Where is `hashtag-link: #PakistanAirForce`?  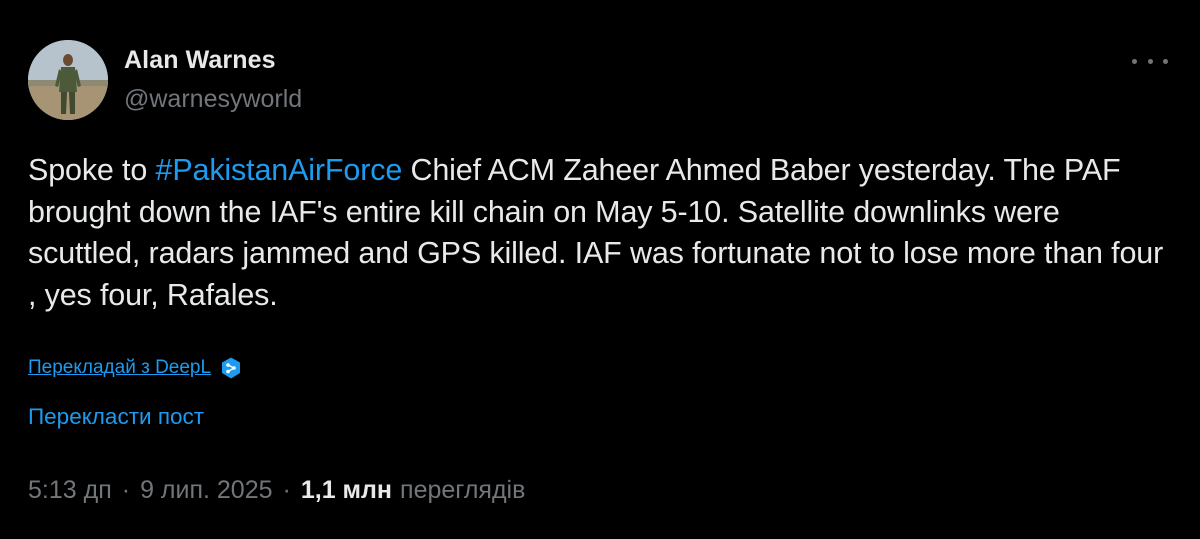
hashtag-link: #PakistanAirForce is located at coordinates (279, 170).